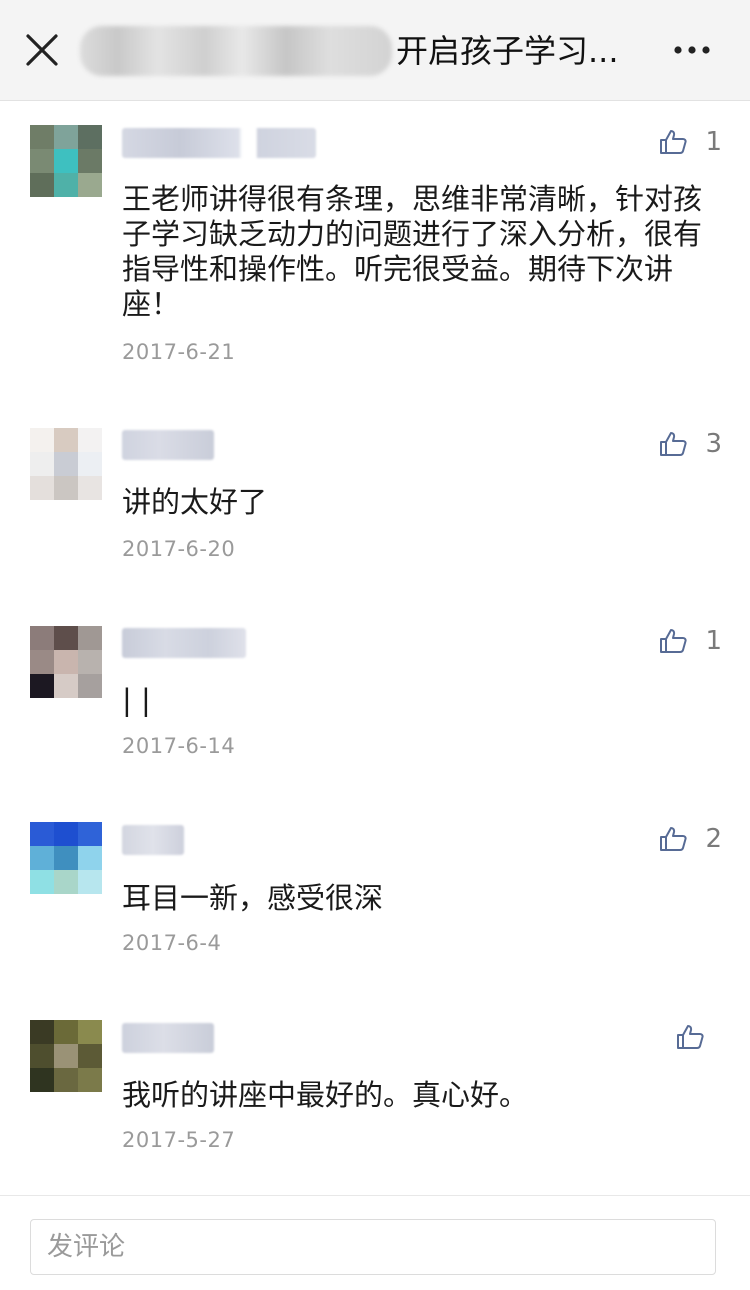  I want to click on comment-text: 我听的讲座中最好的。真心好。, so click(325, 1095).